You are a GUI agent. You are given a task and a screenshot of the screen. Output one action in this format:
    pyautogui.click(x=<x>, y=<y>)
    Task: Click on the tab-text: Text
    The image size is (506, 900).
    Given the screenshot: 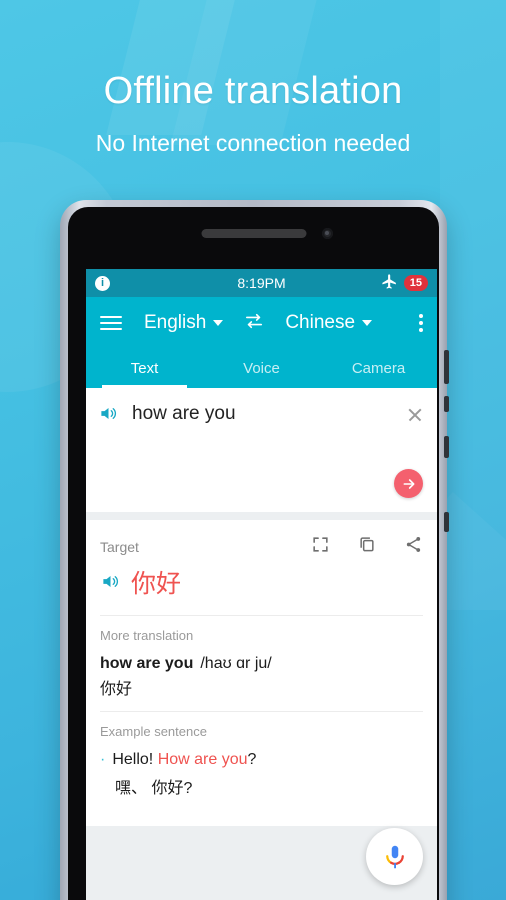 What is the action you would take?
    pyautogui.click(x=144, y=368)
    